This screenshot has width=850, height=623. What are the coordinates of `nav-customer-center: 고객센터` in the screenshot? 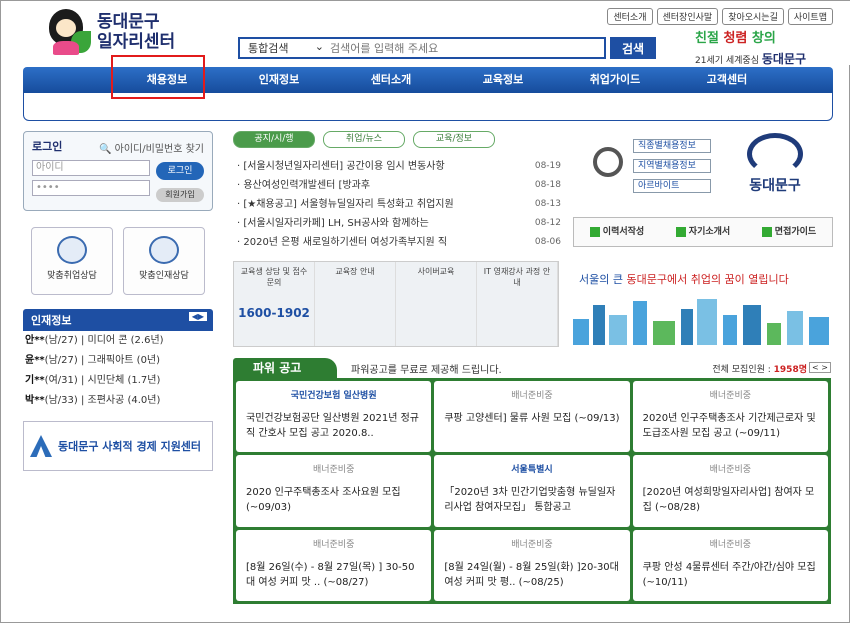 It's located at (727, 80).